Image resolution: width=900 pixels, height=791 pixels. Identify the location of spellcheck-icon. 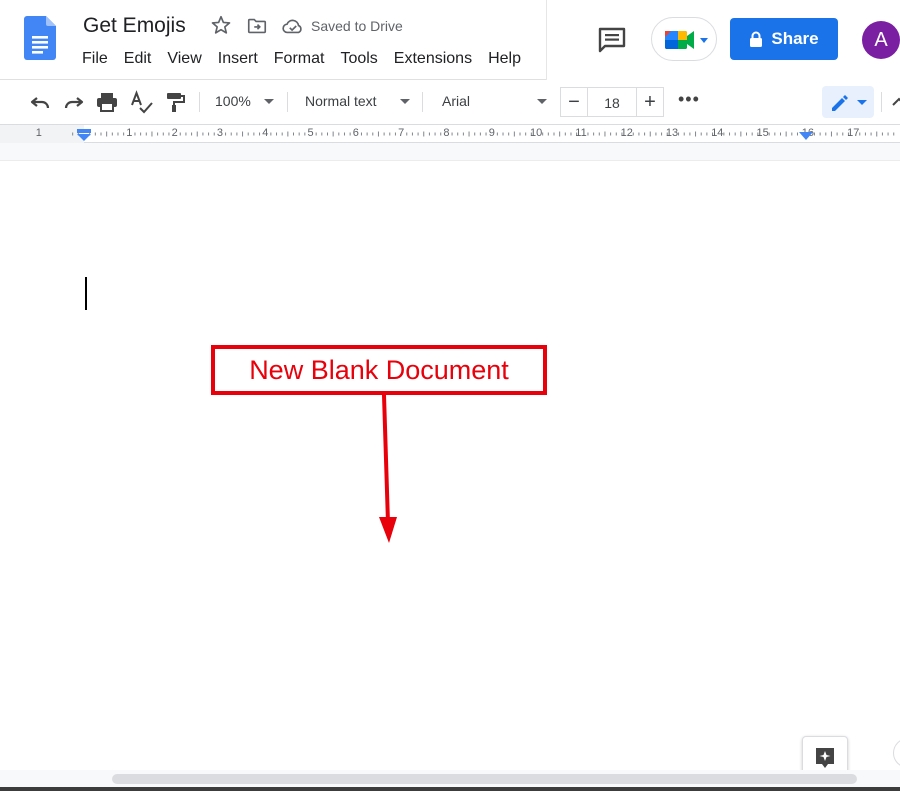
(141, 102).